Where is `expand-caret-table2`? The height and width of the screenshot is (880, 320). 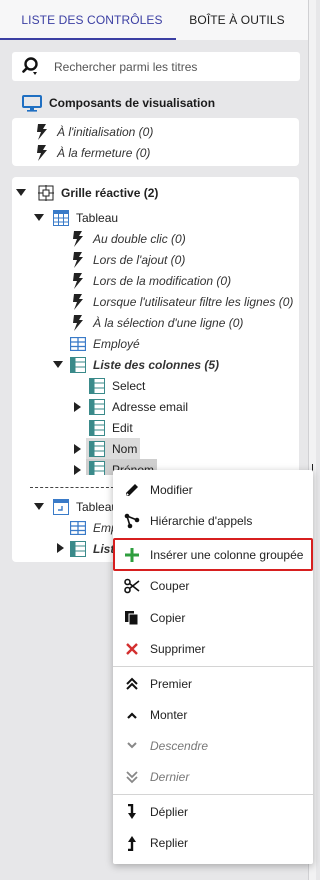 expand-caret-table2 is located at coordinates (39, 507).